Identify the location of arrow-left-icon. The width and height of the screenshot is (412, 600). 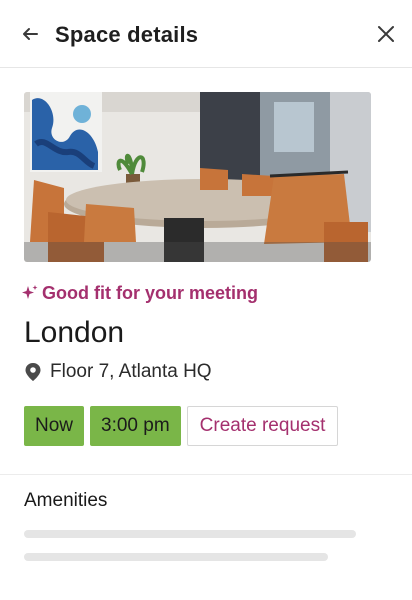
(30, 34).